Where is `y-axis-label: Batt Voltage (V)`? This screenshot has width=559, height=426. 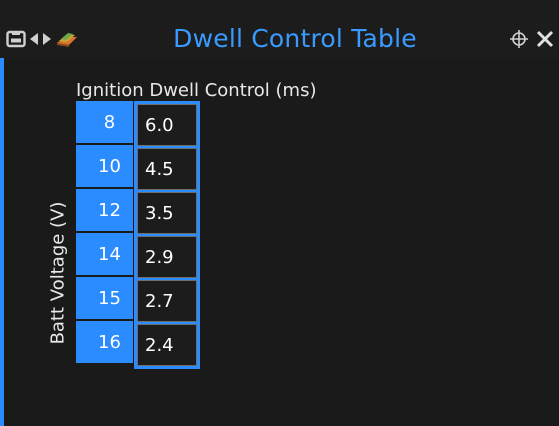
y-axis-label: Batt Voltage (V) is located at coordinates (58, 273).